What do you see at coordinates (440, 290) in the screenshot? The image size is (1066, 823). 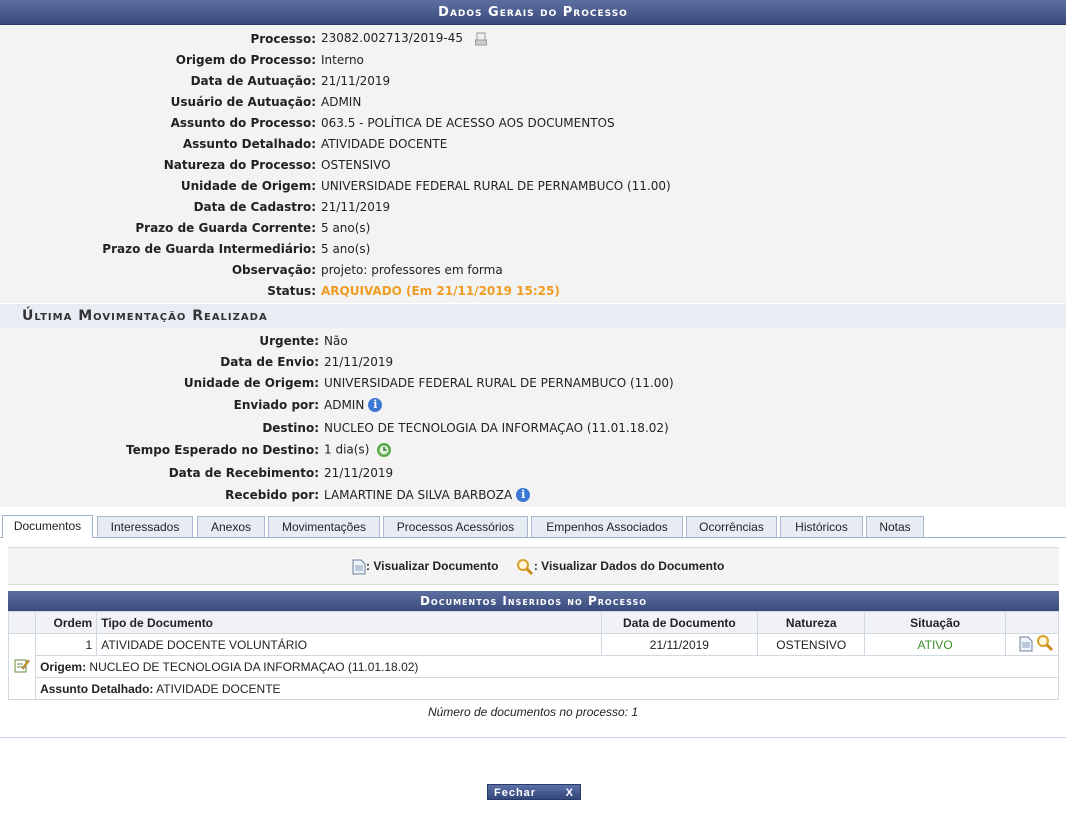 I see `status-value: ARQUIVADO (Em 21/11/2019 15:25)` at bounding box center [440, 290].